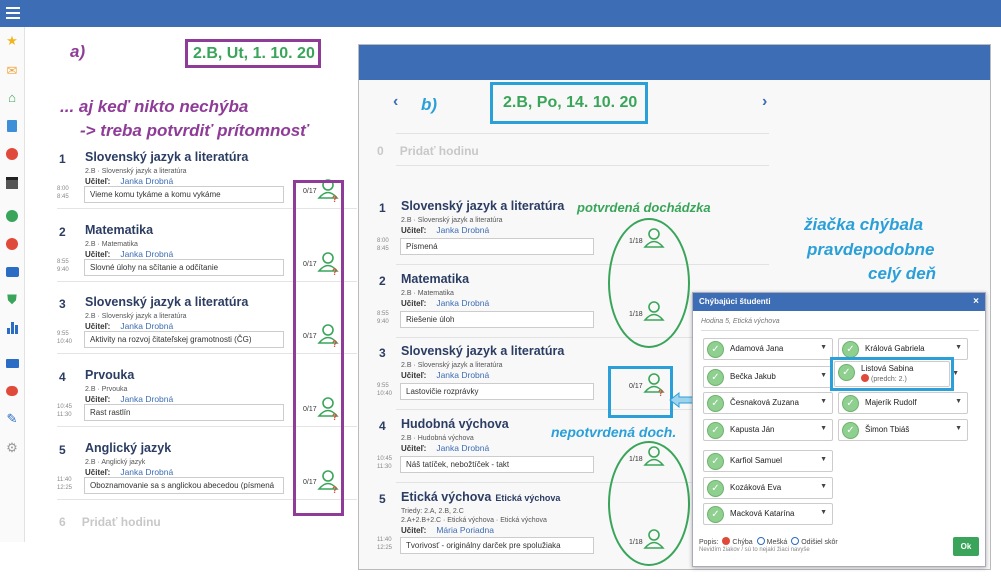 Image resolution: width=1001 pixels, height=577 pixels. What do you see at coordinates (465, 530) in the screenshot?
I see `teacher-name: Mária Poriadna` at bounding box center [465, 530].